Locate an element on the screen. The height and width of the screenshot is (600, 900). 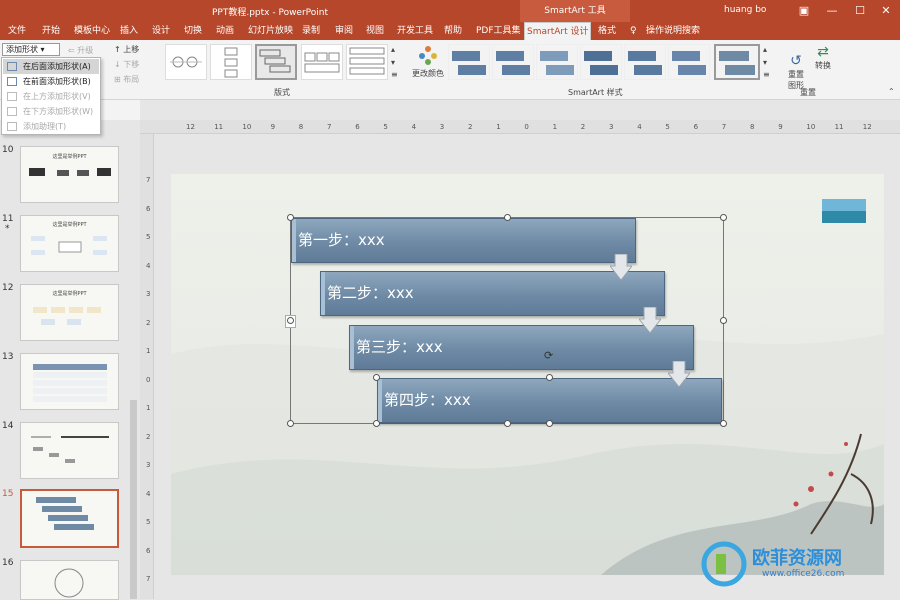
ruler-v-label: 4 is located at coordinates (148, 493).